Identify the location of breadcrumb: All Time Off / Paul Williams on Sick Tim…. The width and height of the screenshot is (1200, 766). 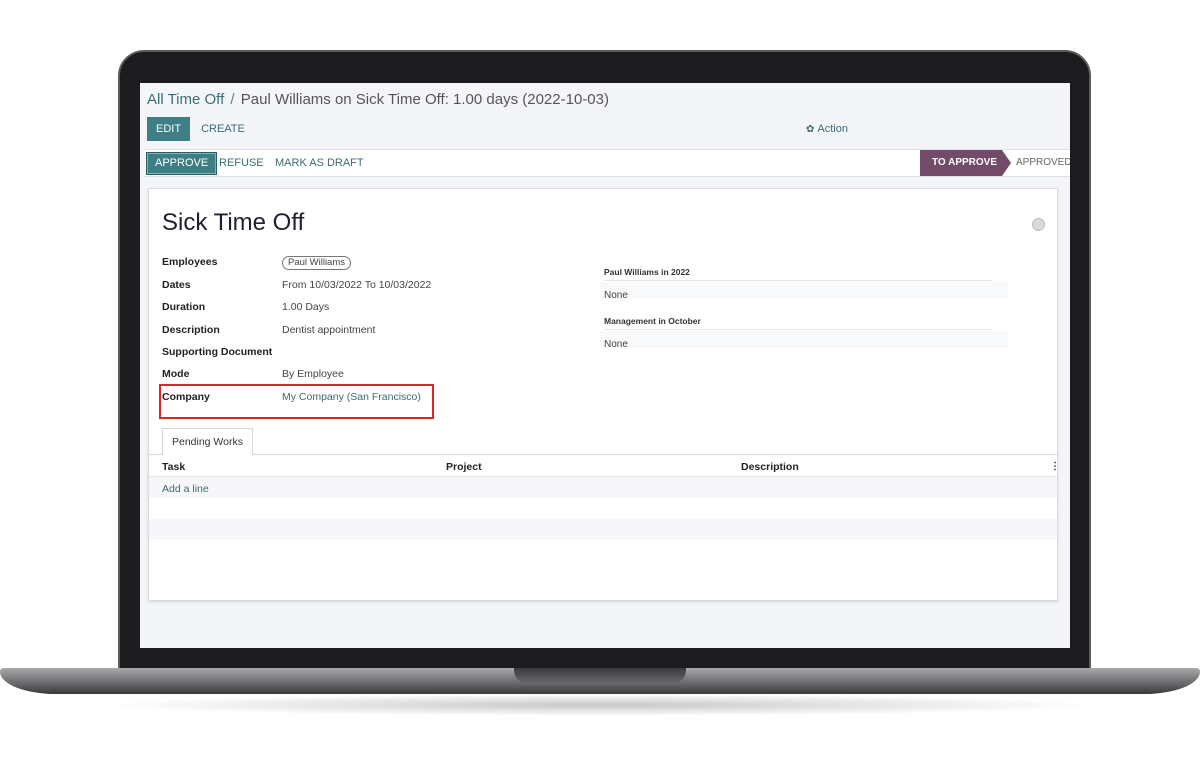
(378, 99).